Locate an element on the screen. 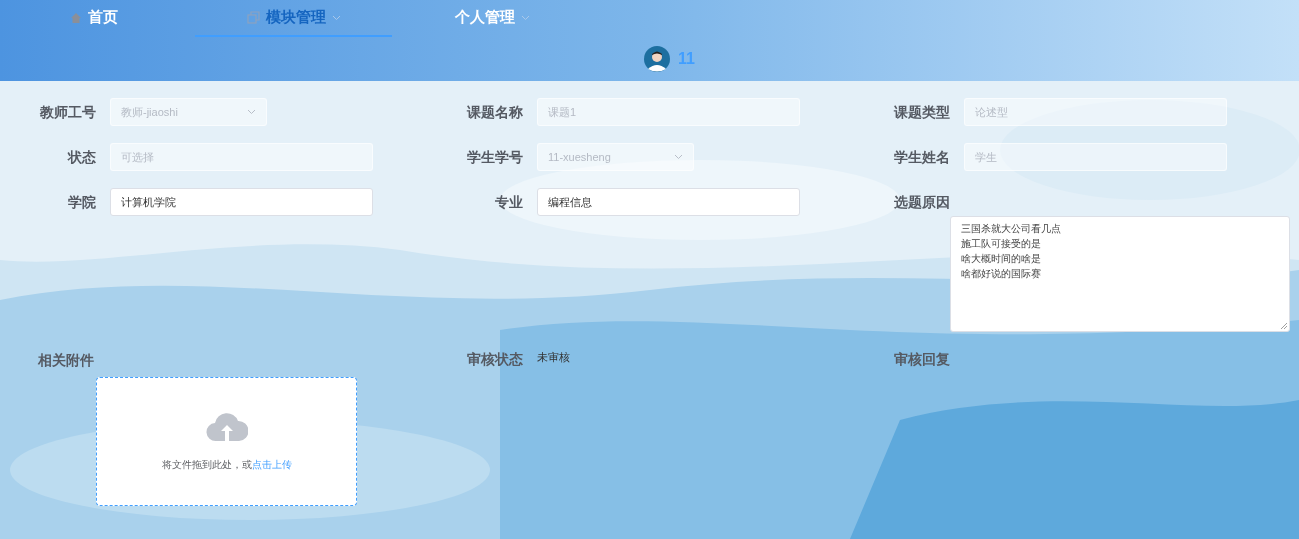 Image resolution: width=1299 pixels, height=539 pixels. nav-item: 首页 is located at coordinates (97, 18).